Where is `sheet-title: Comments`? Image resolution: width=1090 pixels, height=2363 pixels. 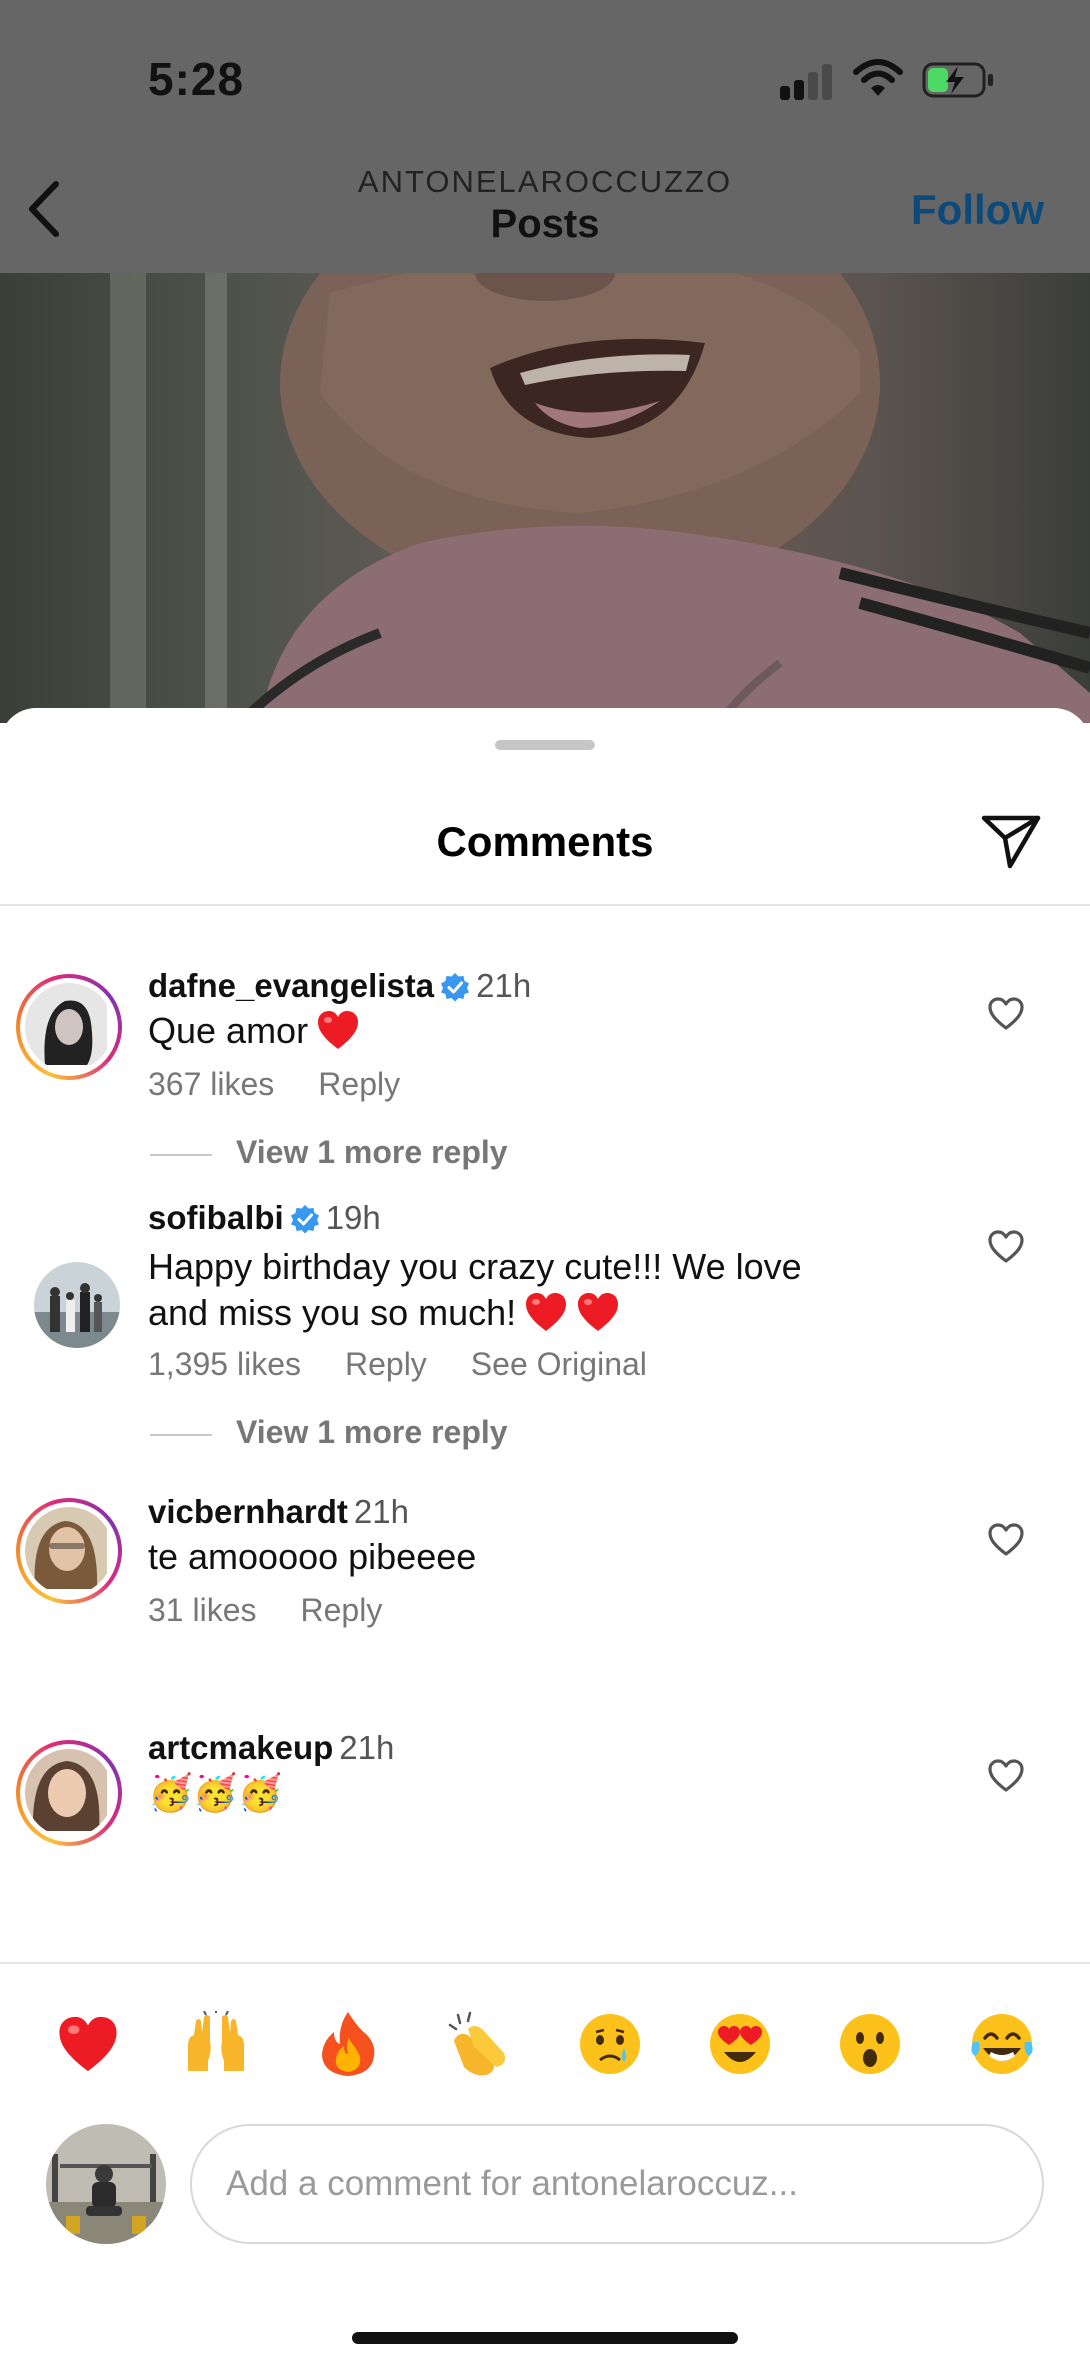 sheet-title: Comments is located at coordinates (545, 841).